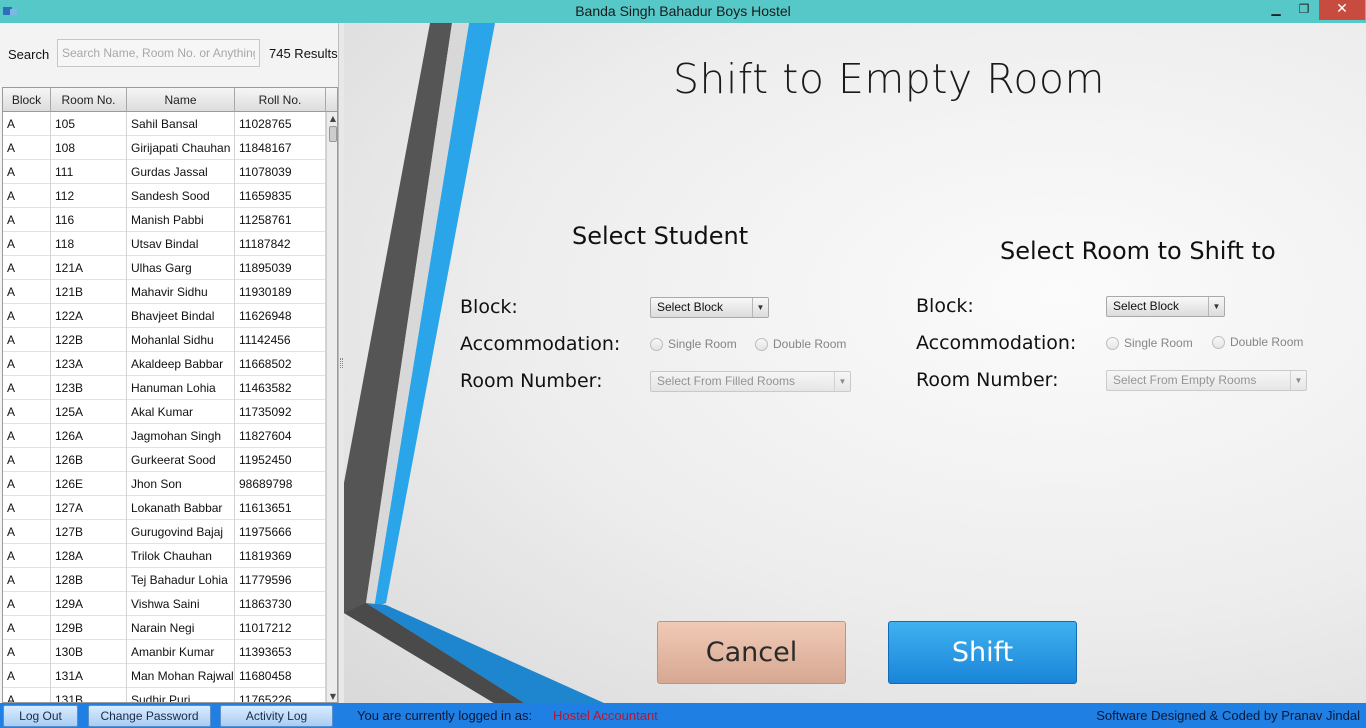  Describe the element at coordinates (1206, 380) in the screenshot. I see `target-room-select: Select From Empty Rooms ▼` at that location.